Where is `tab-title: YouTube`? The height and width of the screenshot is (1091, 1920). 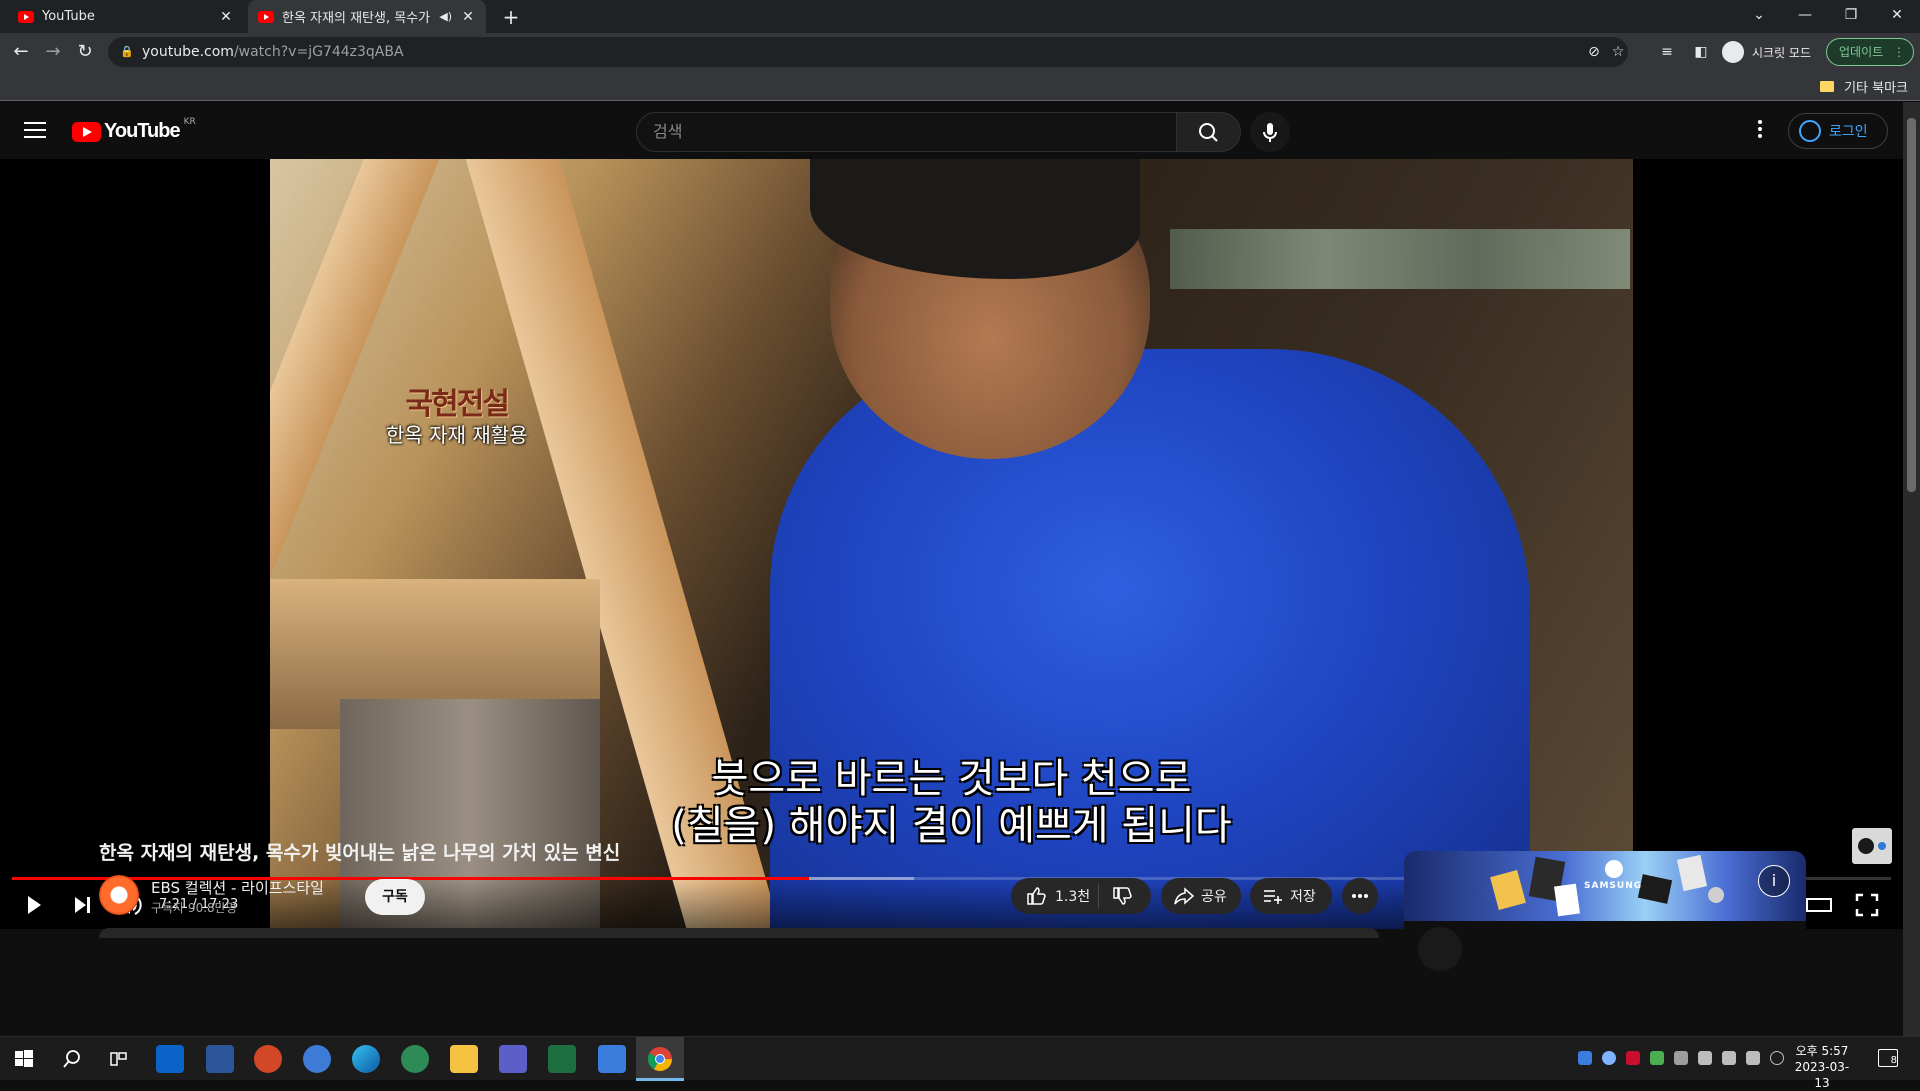
tab-title: YouTube is located at coordinates (68, 16).